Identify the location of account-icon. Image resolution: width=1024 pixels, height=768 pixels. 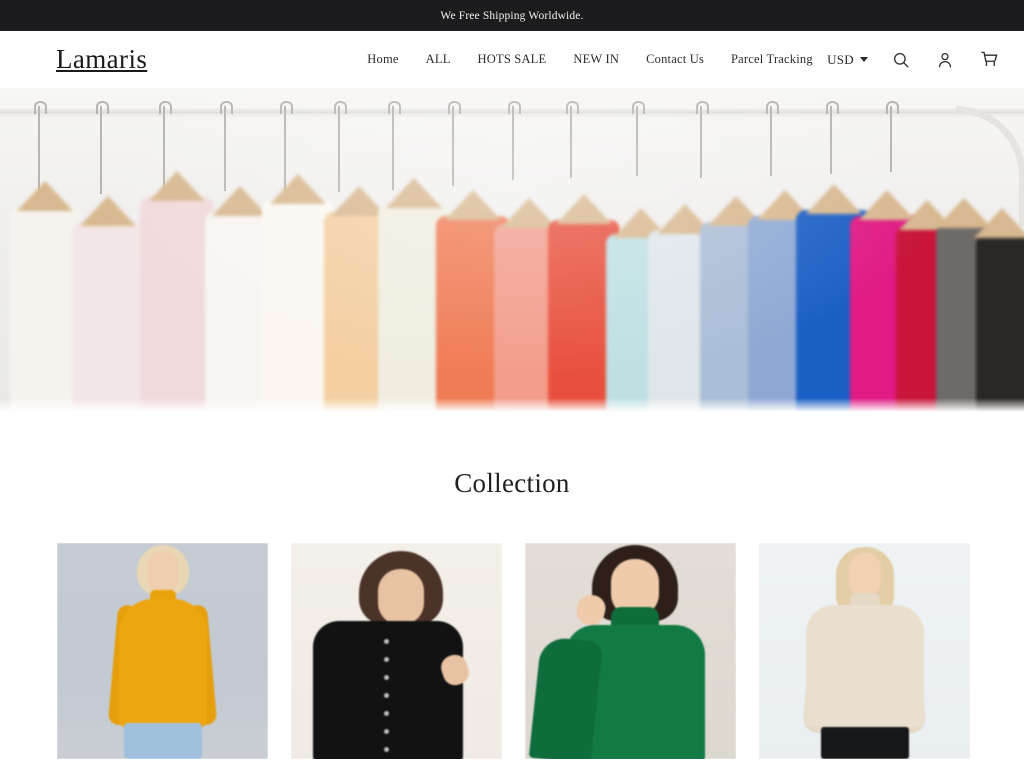
(945, 60).